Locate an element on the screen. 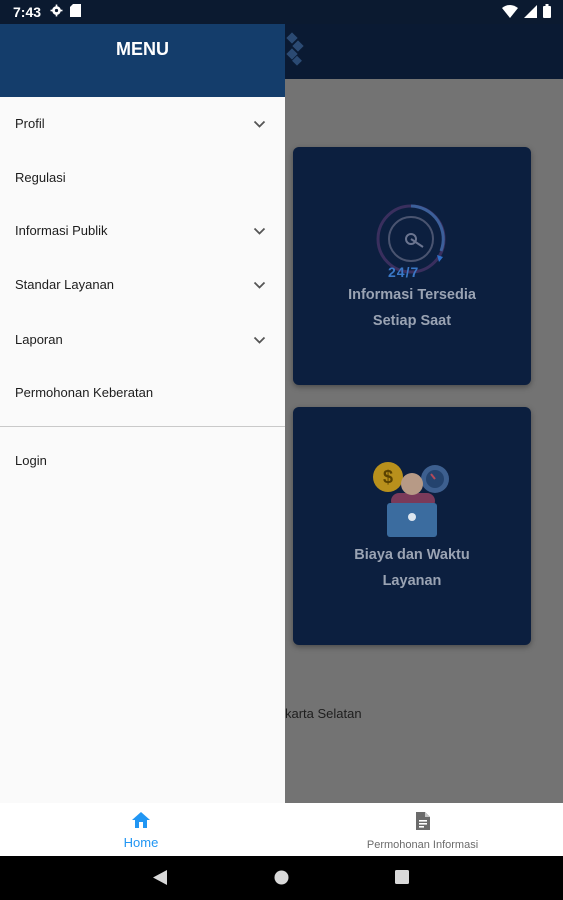 Image resolution: width=563 pixels, height=900 pixels. back-icon is located at coordinates (160, 880).